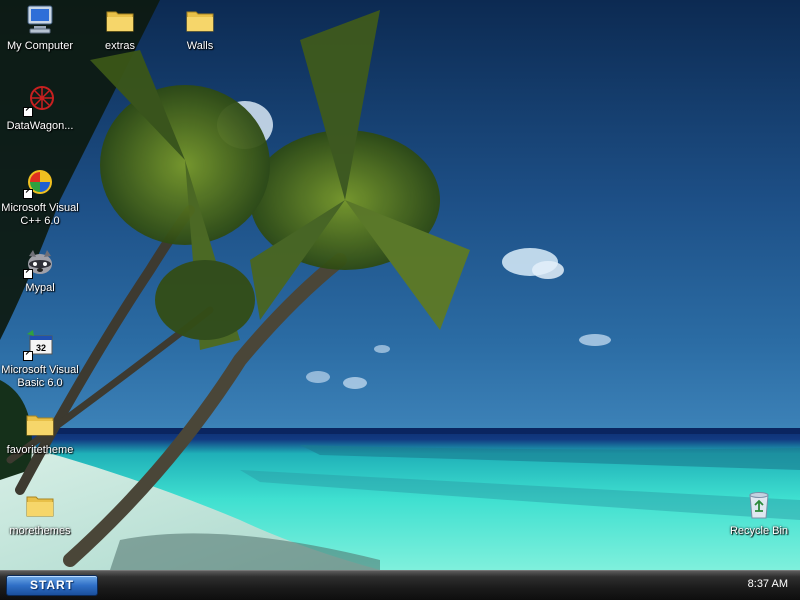 Image resolution: width=800 pixels, height=600 pixels. Describe the element at coordinates (40, 450) in the screenshot. I see `desktop-icon-label: favoritetheme` at that location.